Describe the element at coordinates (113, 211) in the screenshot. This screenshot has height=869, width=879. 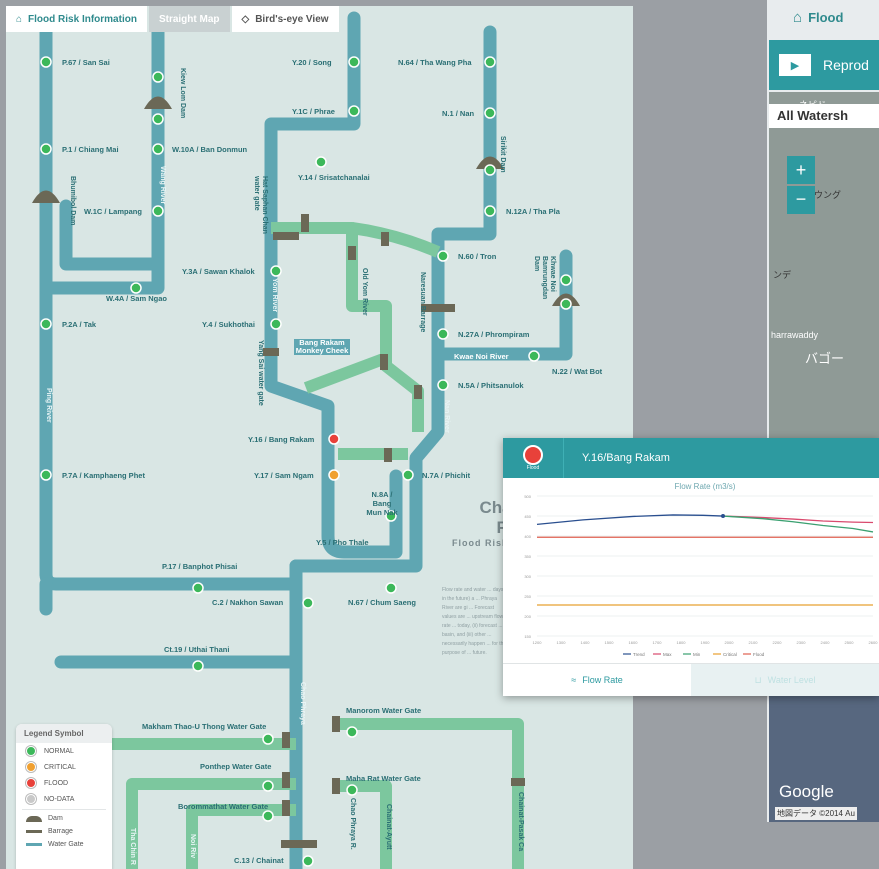
I see `station-label: W.1C / Lampang` at that location.